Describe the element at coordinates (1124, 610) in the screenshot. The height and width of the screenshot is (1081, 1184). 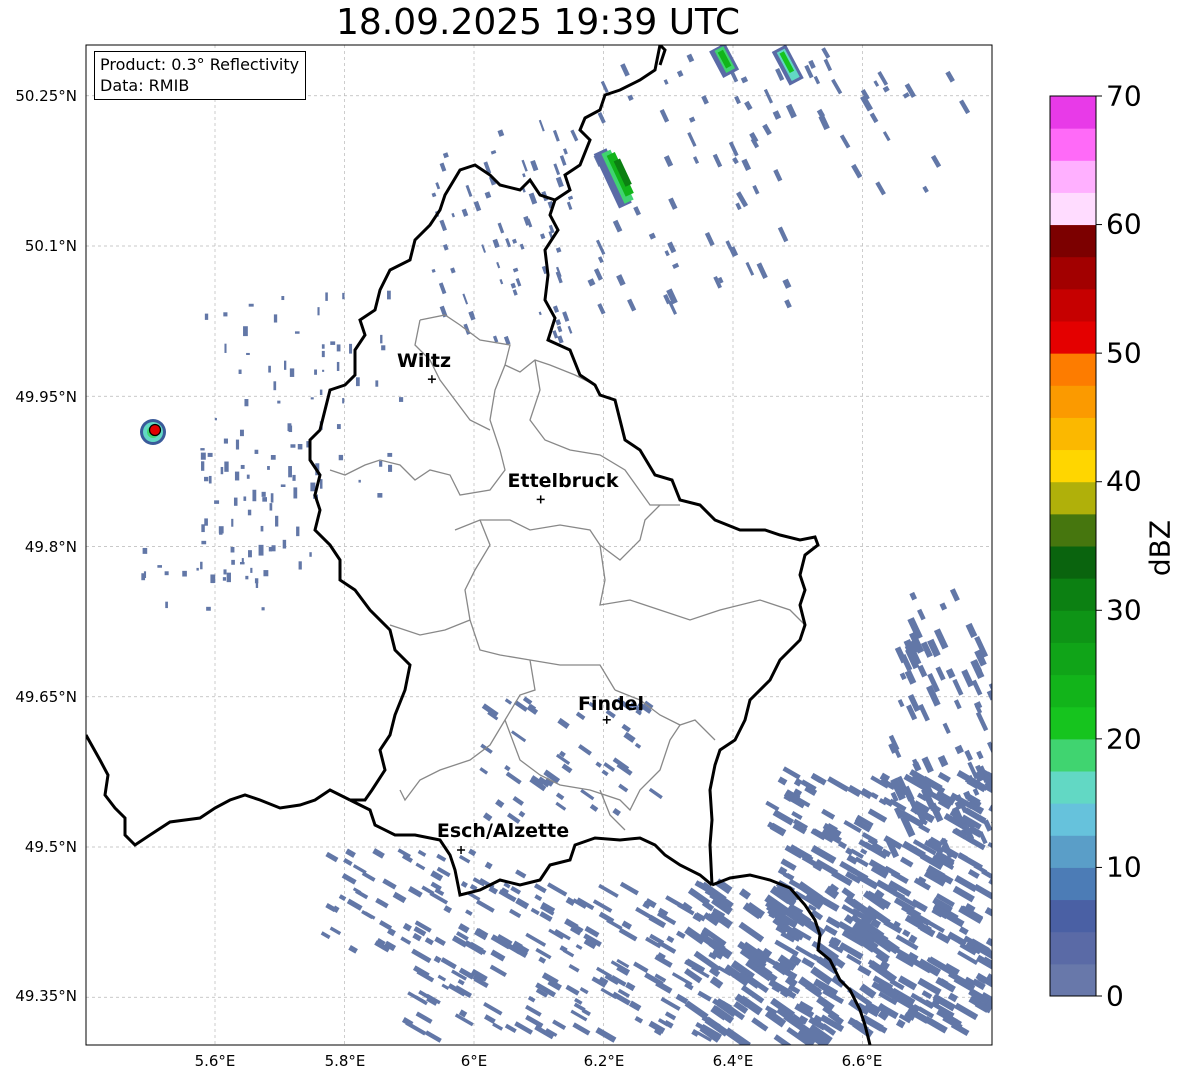
I see `colorbar-tick-label: 30` at that location.